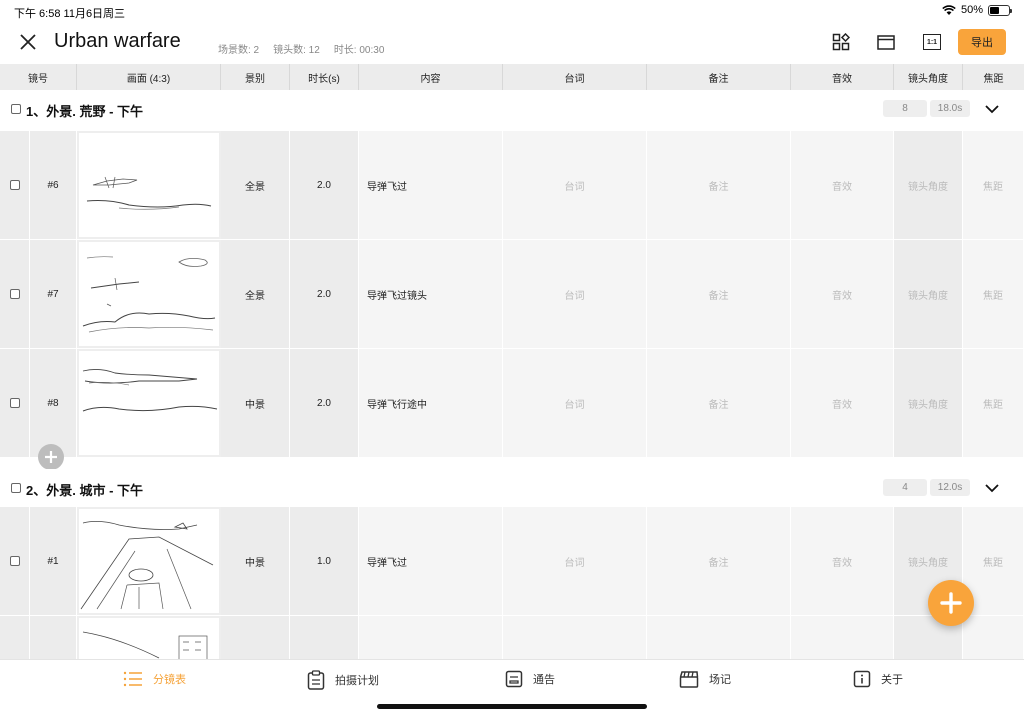  What do you see at coordinates (51, 457) in the screenshot?
I see `add-shot-button` at bounding box center [51, 457].